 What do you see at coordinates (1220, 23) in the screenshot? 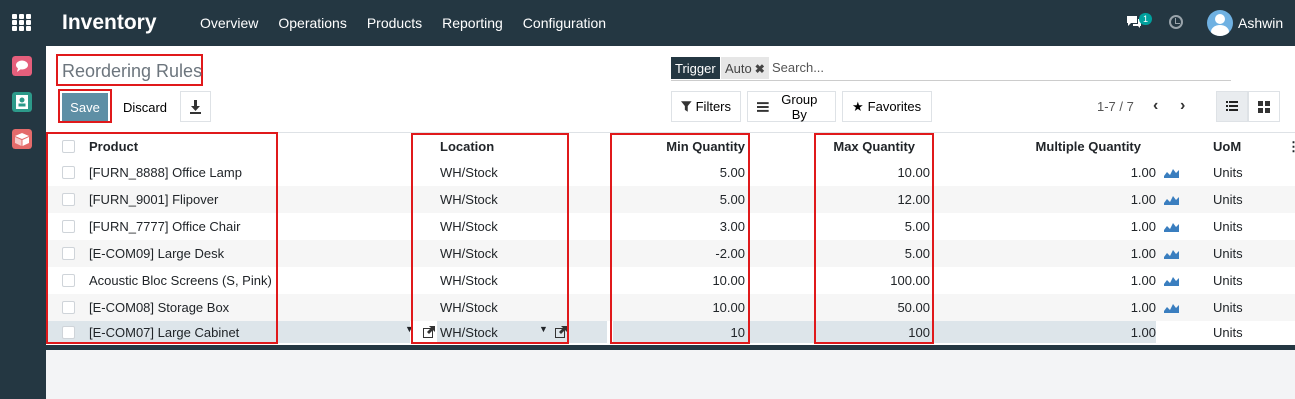
I see `avatar` at bounding box center [1220, 23].